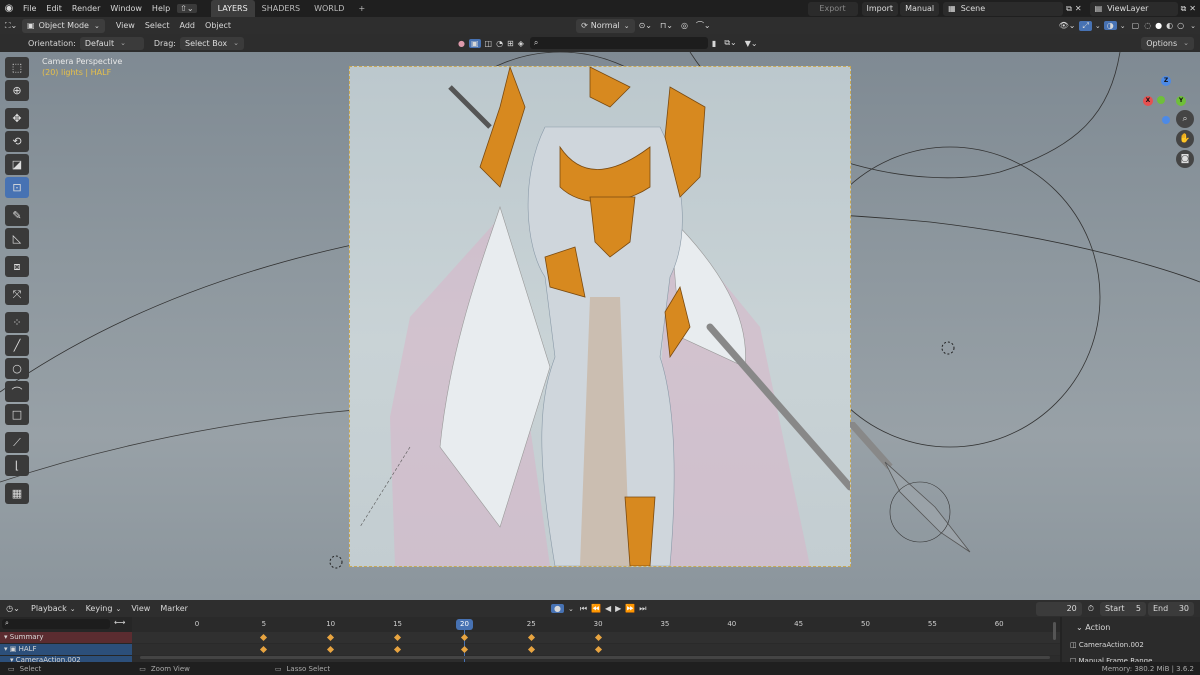 This screenshot has height=675, width=1200. Describe the element at coordinates (161, 8) in the screenshot. I see `menu-help: Help` at that location.